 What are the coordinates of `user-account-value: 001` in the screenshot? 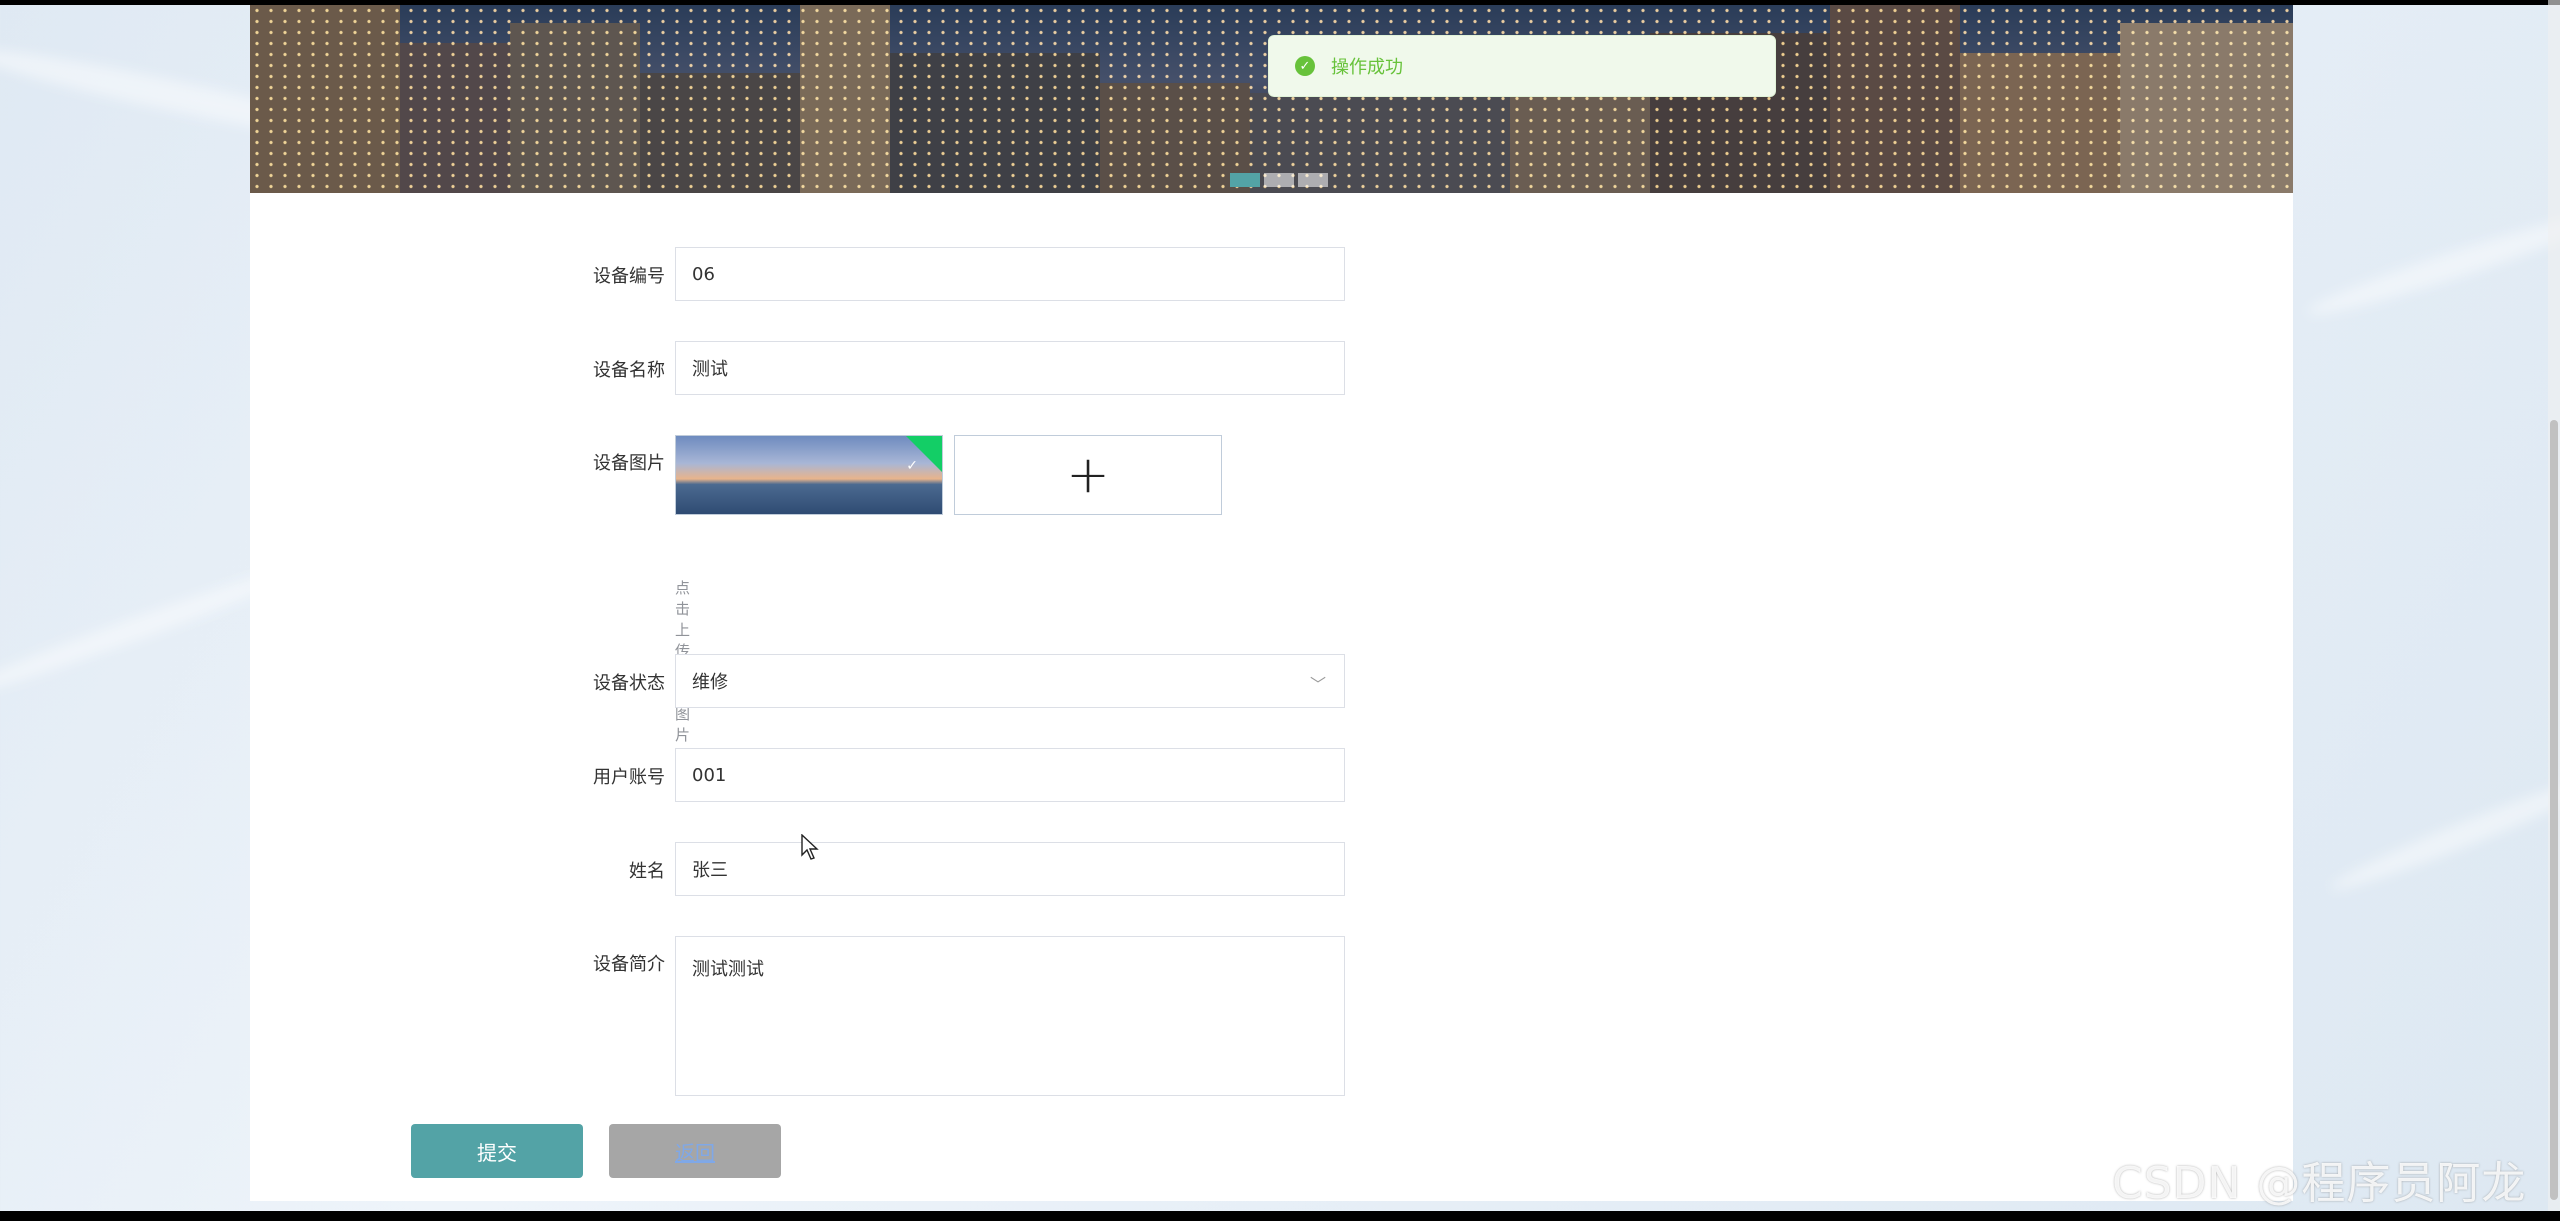 It's located at (709, 775).